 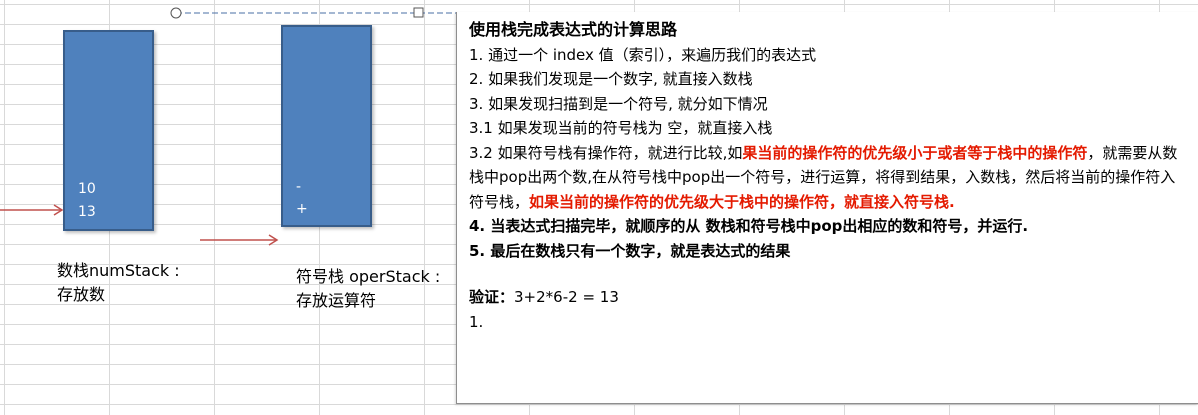 I want to click on oper-stack-item: +, so click(x=302, y=209).